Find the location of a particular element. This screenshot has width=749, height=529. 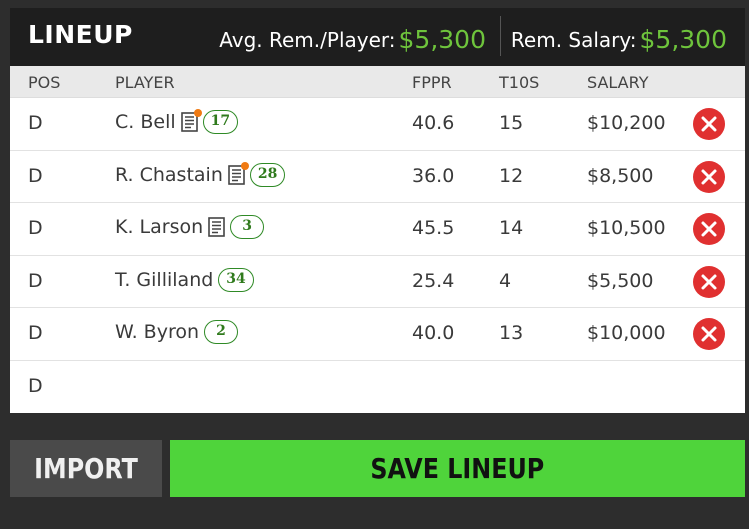

row-player: R. Chastain 28 is located at coordinates (200, 174).